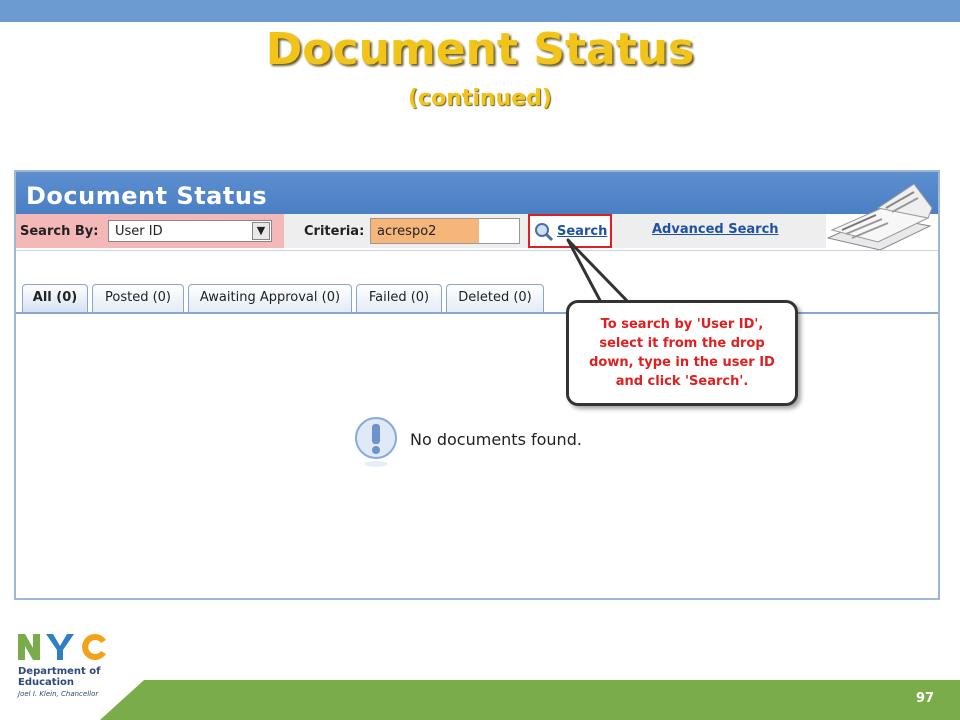 The image size is (960, 720). Describe the element at coordinates (138, 298) in the screenshot. I see `tab-posted: Posted (0)` at that location.